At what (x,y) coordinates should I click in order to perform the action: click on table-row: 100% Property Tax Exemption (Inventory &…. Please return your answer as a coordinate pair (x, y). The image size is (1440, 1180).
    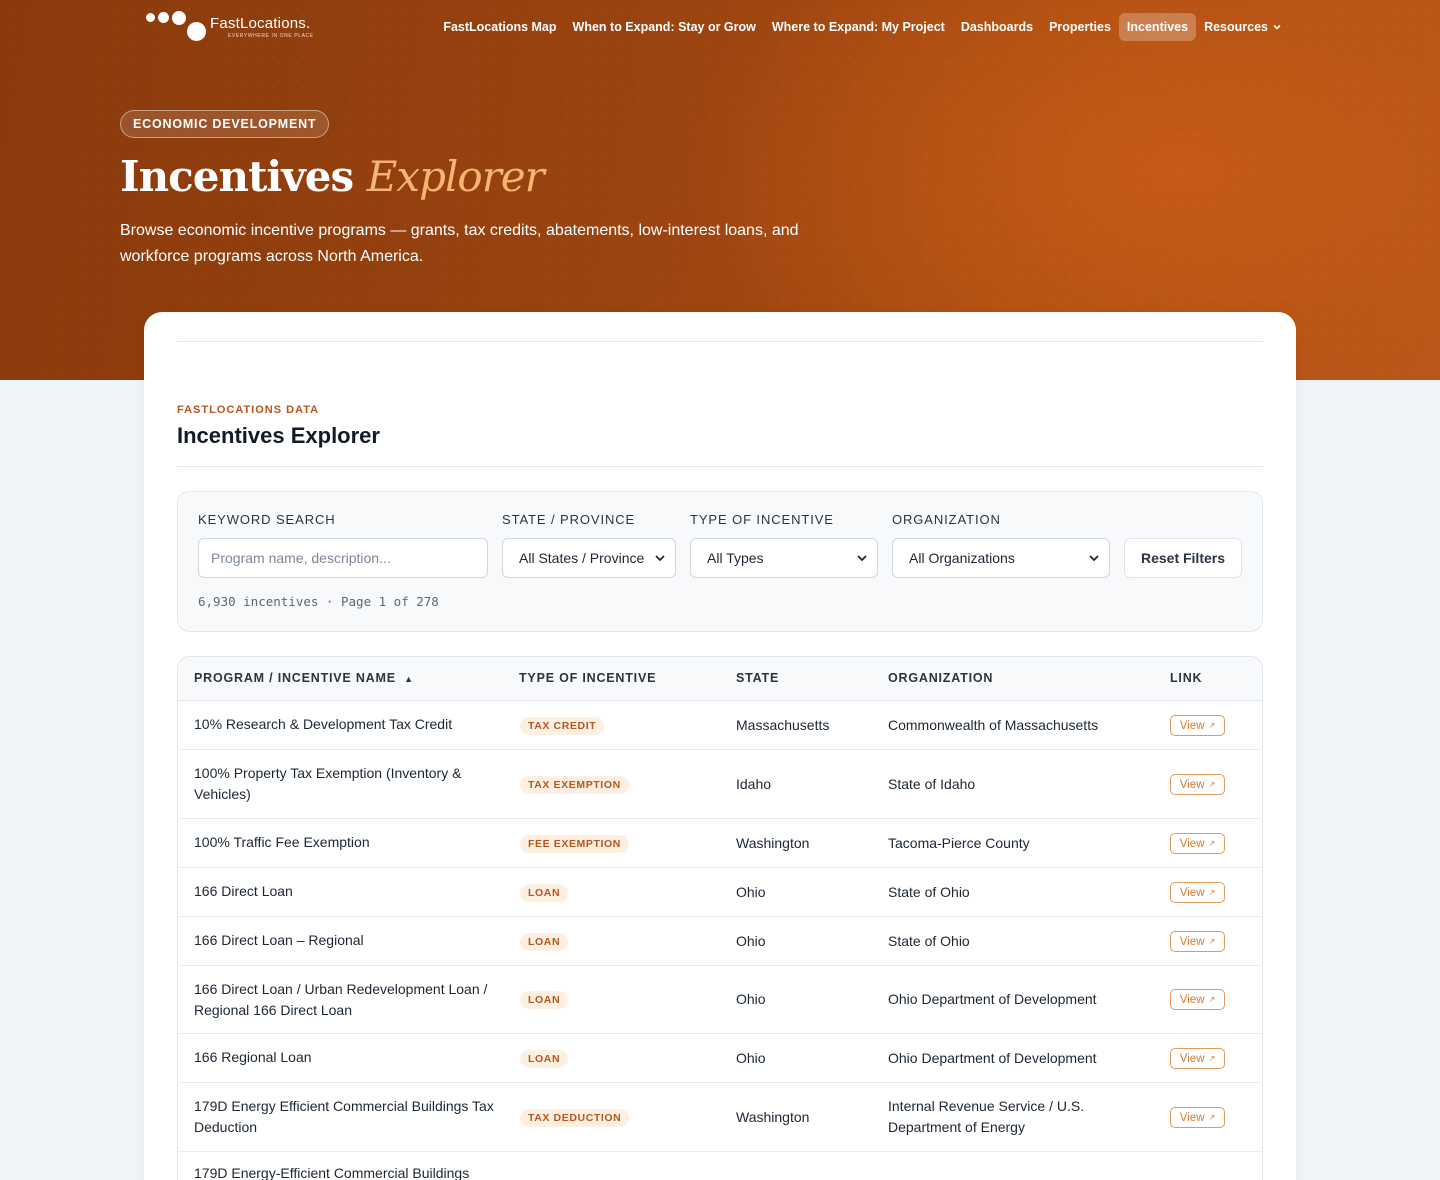
    Looking at the image, I should click on (720, 784).